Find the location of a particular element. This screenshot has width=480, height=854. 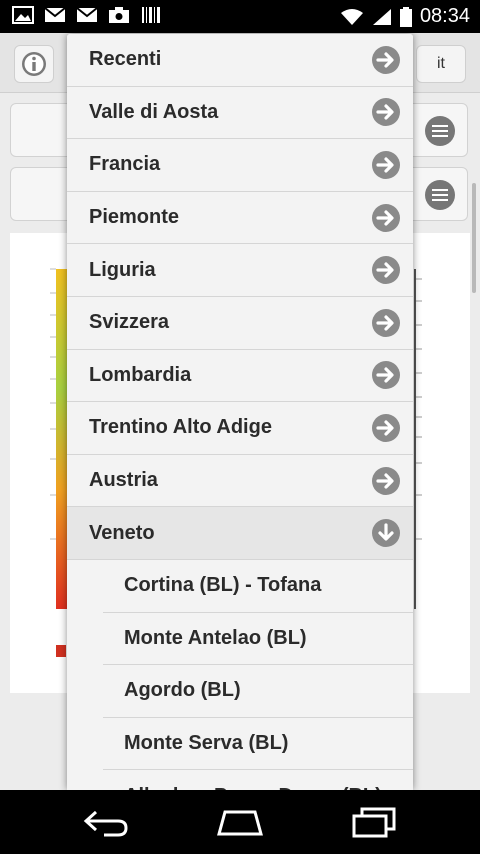

barcode-icon is located at coordinates (151, 15).